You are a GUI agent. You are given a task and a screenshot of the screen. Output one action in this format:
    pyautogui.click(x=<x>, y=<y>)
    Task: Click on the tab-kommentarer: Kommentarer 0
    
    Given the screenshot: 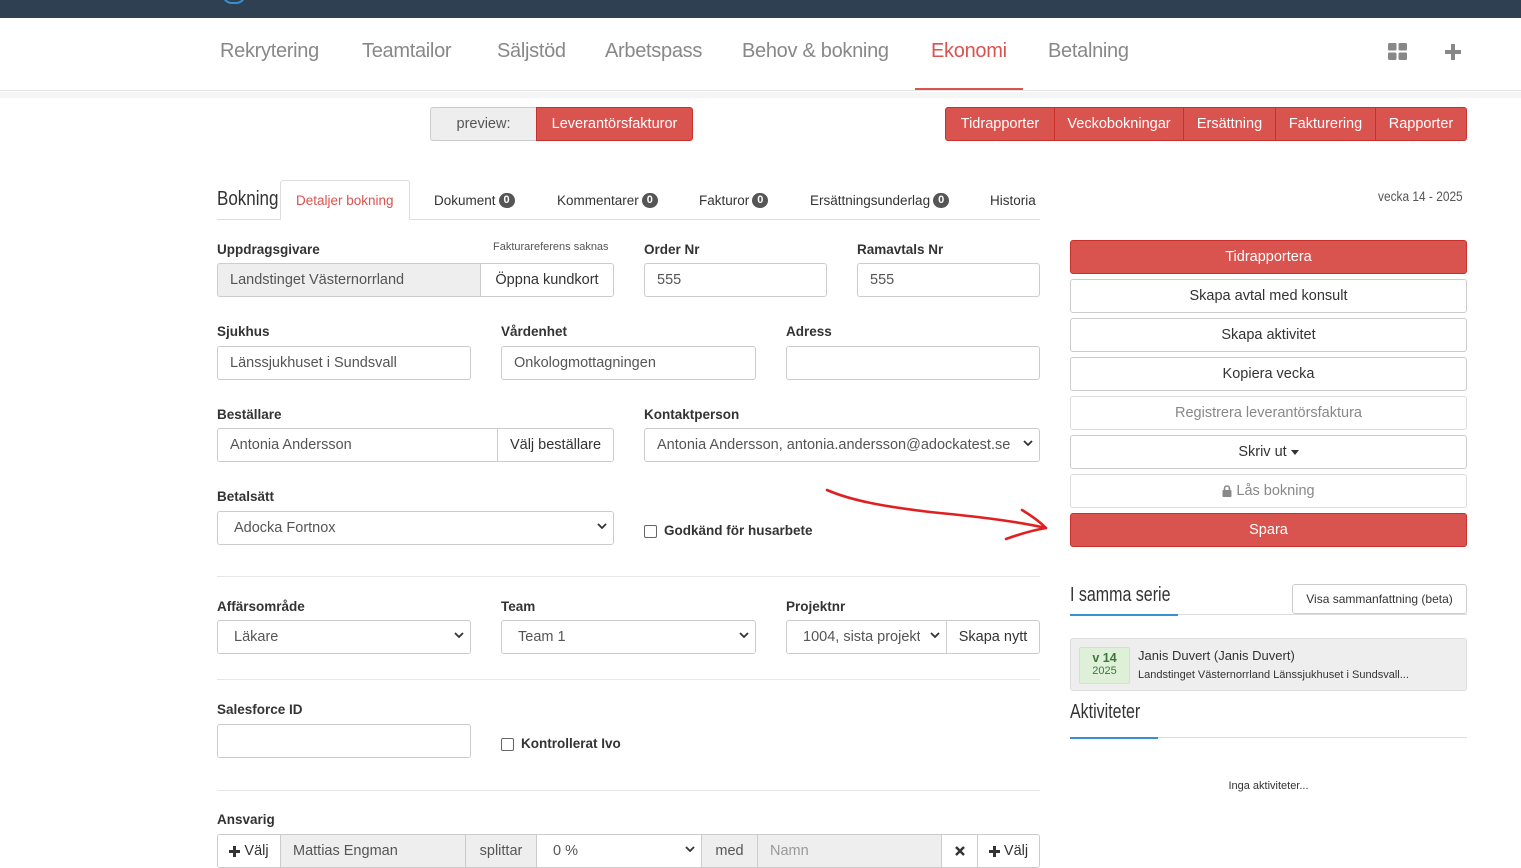 What is the action you would take?
    pyautogui.click(x=607, y=200)
    